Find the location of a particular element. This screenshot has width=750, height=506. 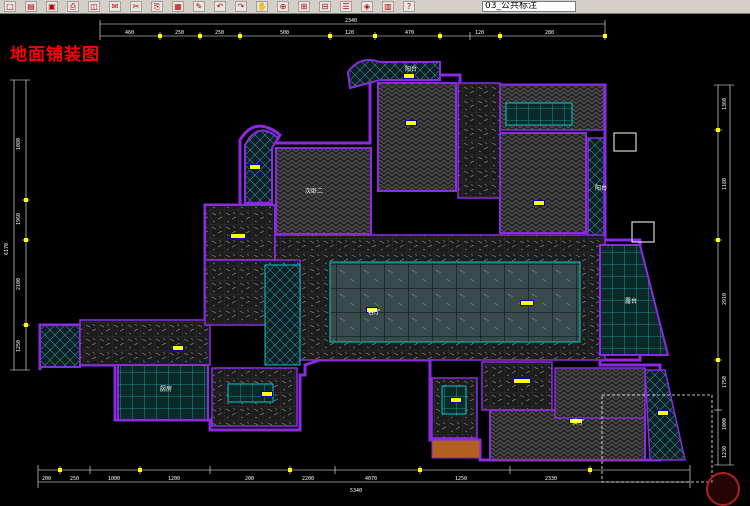

pan-icon: ✋ is located at coordinates (262, 6).